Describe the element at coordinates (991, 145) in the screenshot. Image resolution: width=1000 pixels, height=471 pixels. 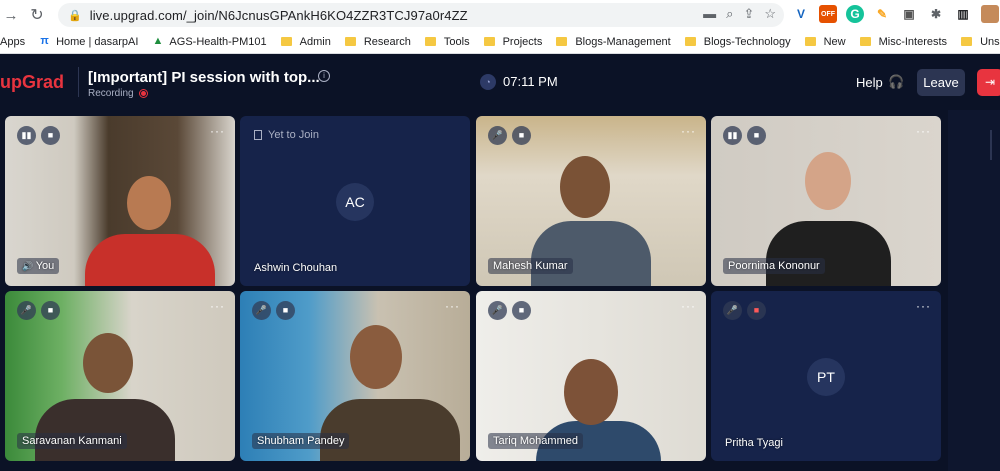
I see `side-panel-handle` at that location.